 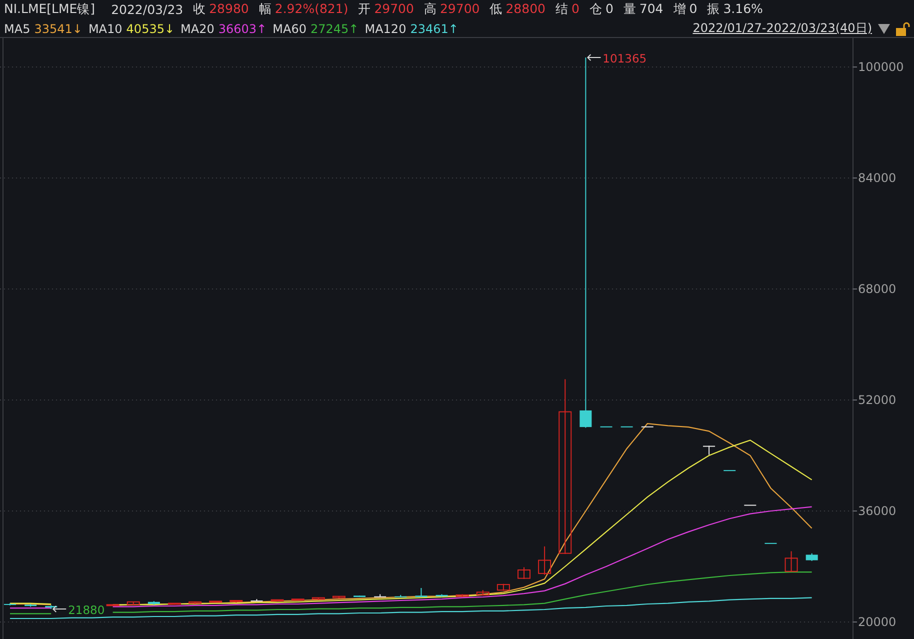 What do you see at coordinates (229, 9) in the screenshot?
I see `quote-value: 28980` at bounding box center [229, 9].